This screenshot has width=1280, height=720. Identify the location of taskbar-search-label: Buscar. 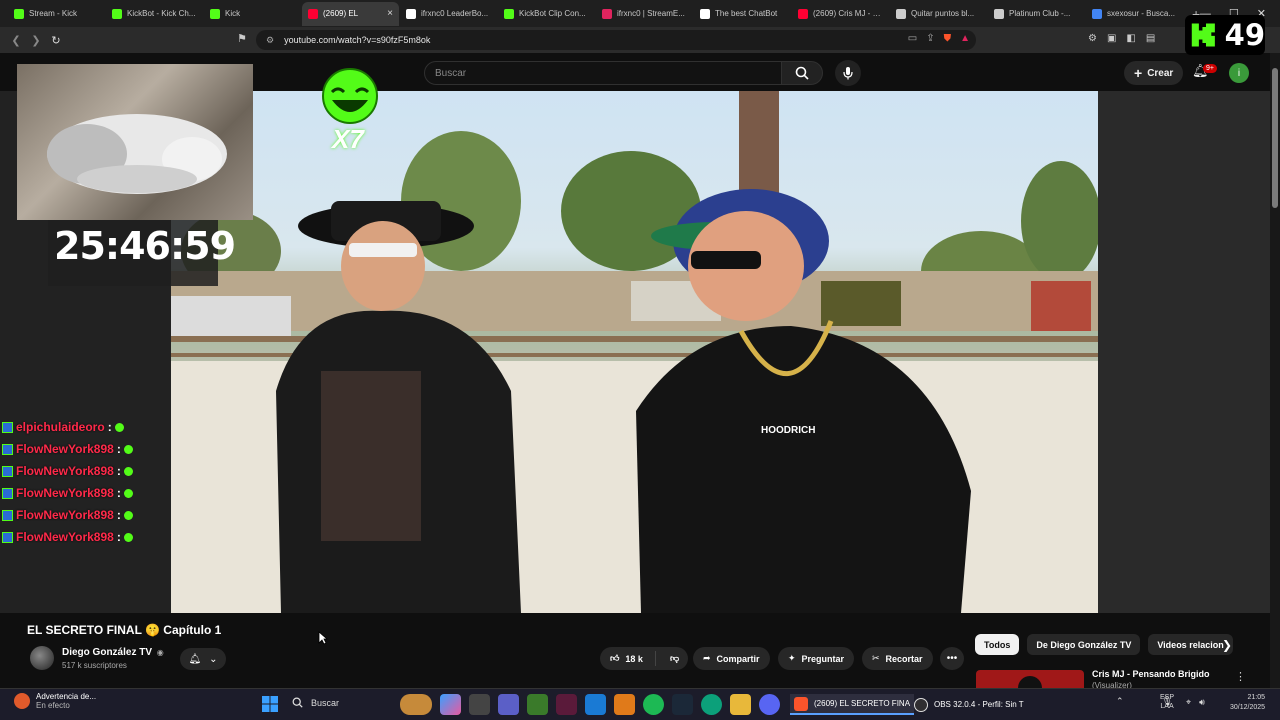
(325, 702).